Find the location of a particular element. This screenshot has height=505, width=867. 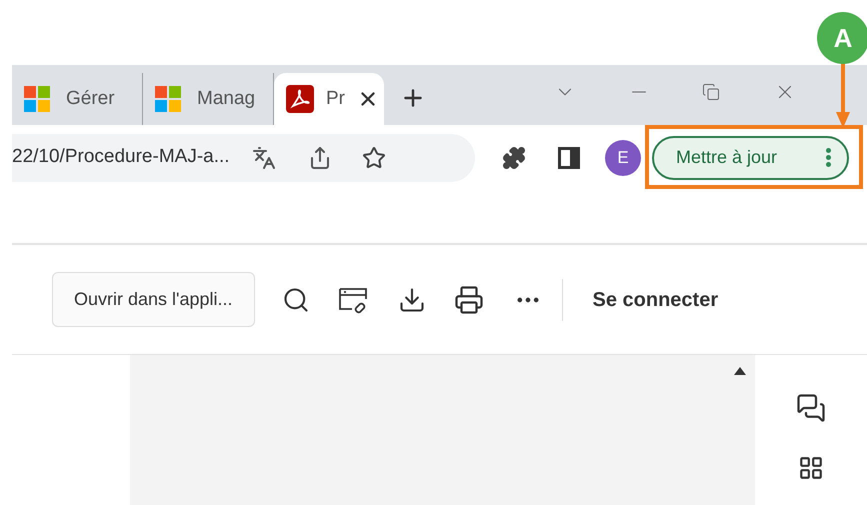

restore-icon is located at coordinates (711, 92).